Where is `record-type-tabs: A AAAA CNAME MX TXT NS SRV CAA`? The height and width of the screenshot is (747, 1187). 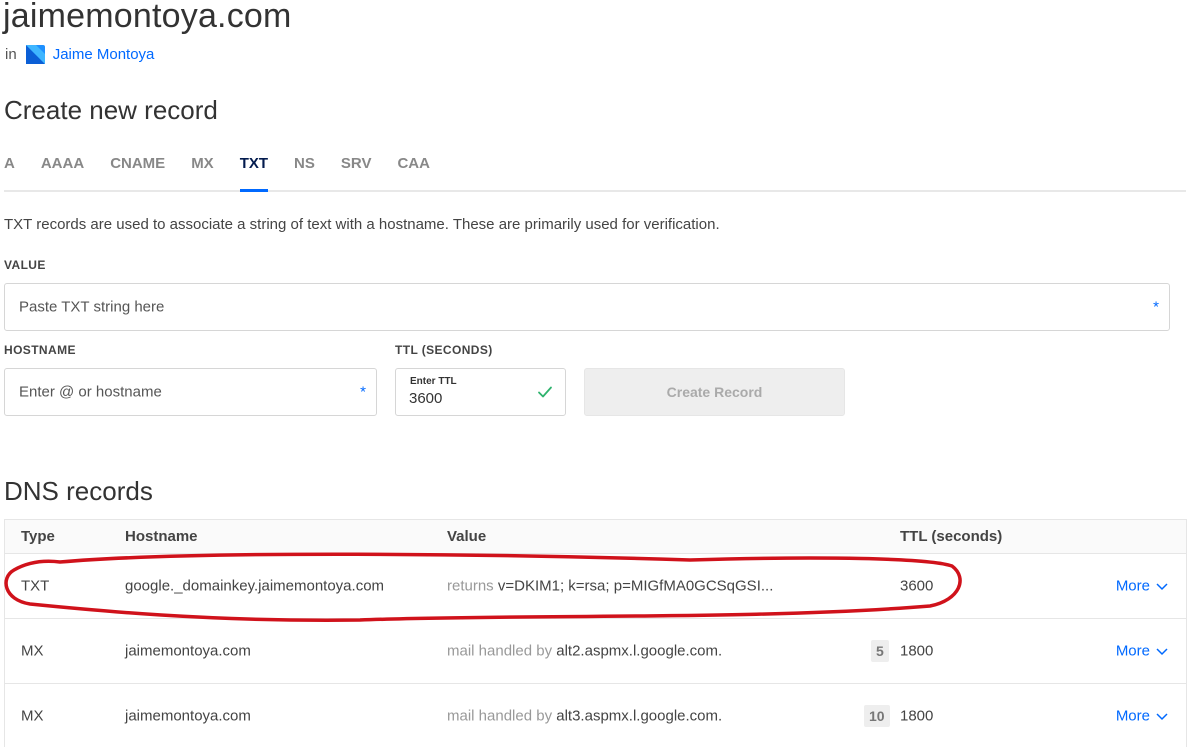 record-type-tabs: A AAAA CNAME MX TXT NS SRV CAA is located at coordinates (595, 172).